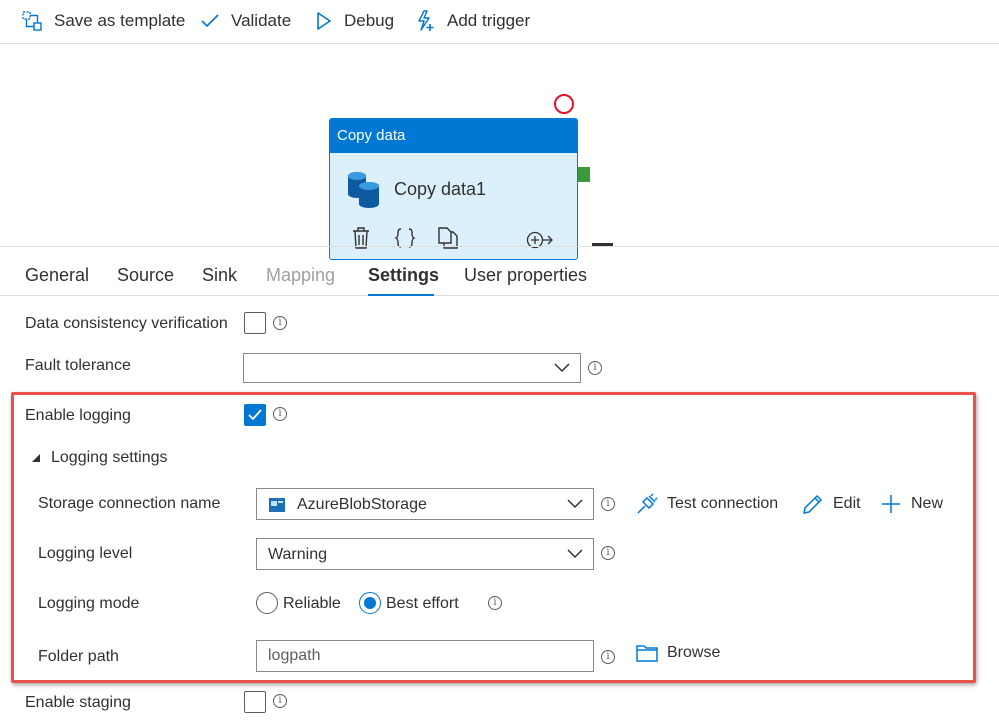  What do you see at coordinates (847, 503) in the screenshot?
I see `edit-label: Edit` at bounding box center [847, 503].